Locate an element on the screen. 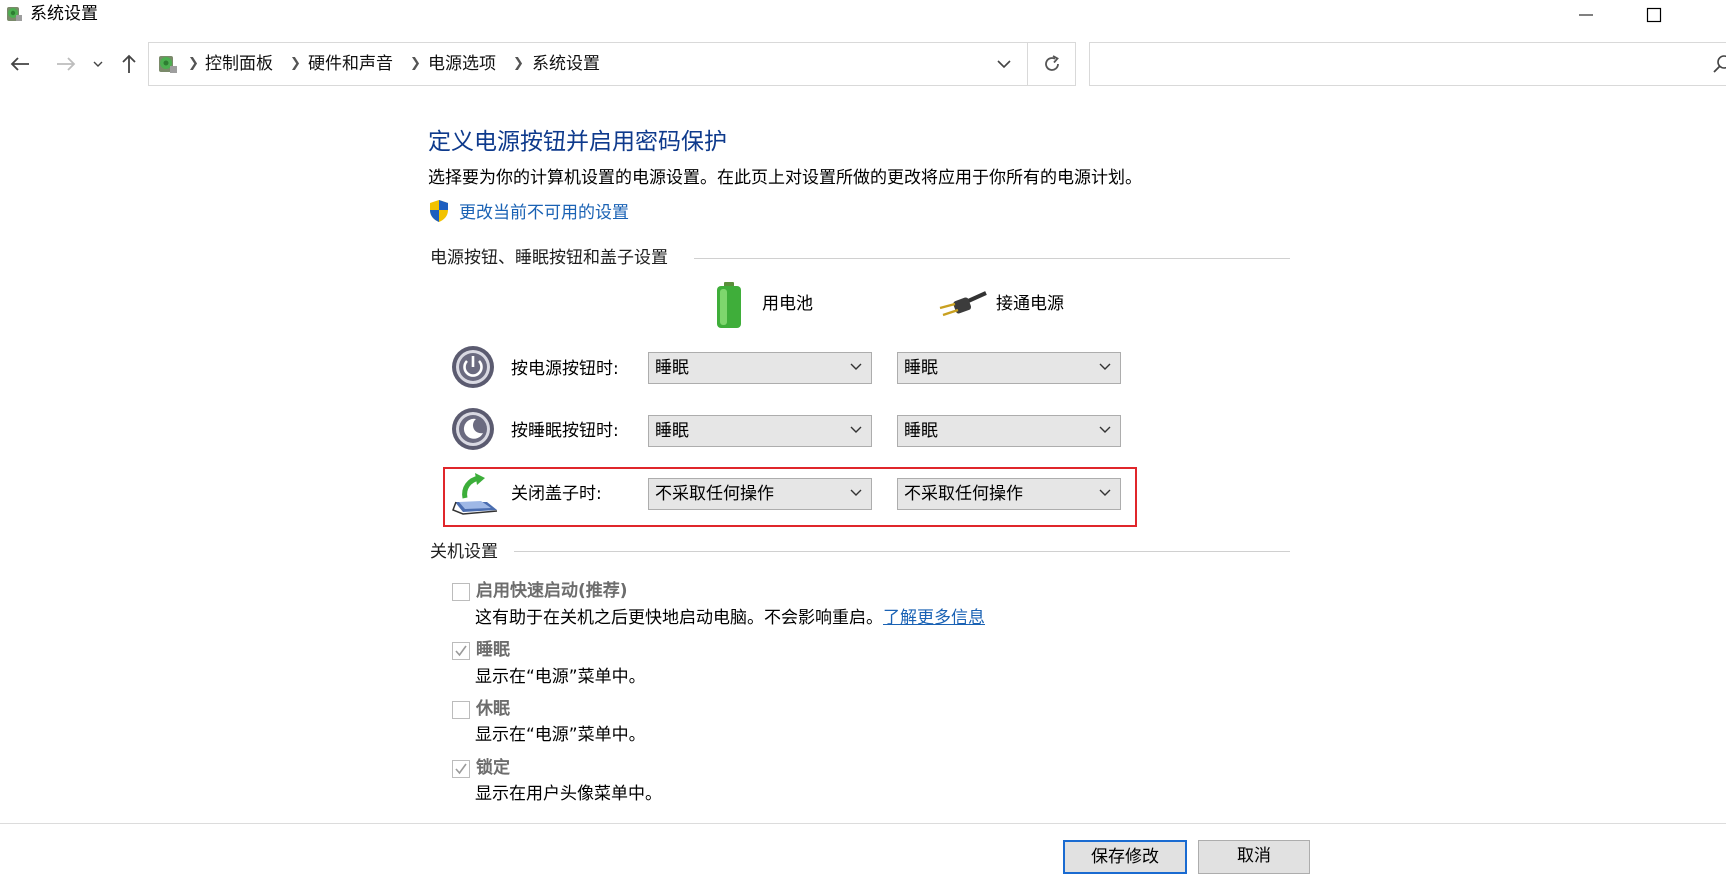 This screenshot has width=1726, height=878. search-icon is located at coordinates (1718, 65).